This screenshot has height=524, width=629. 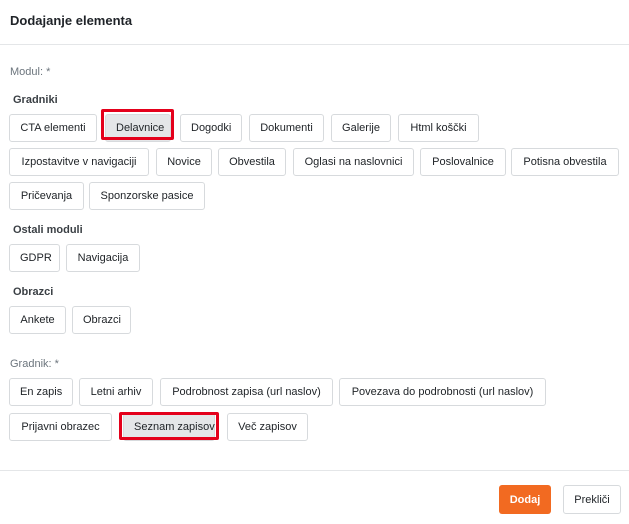 I want to click on gradnik-label: Gradnik: *, so click(x=34, y=364).